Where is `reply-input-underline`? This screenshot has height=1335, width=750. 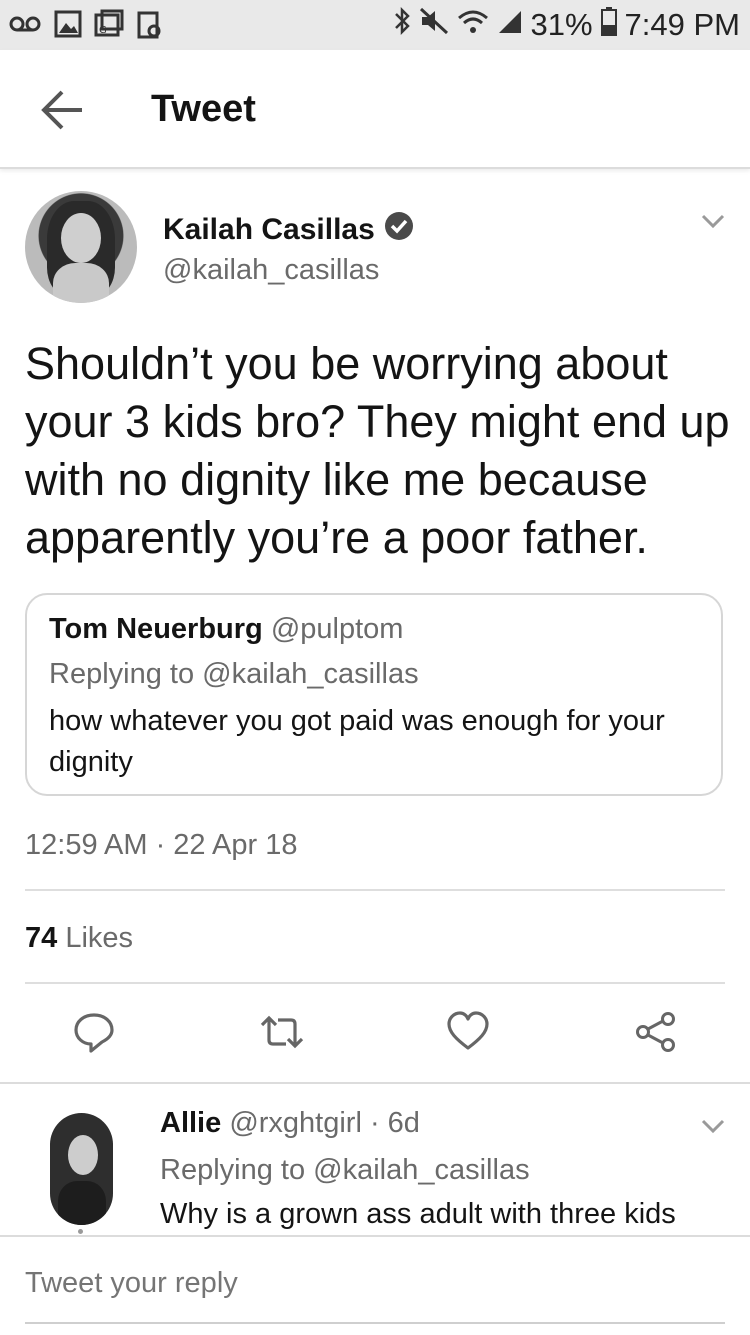
reply-input-underline is located at coordinates (375, 1323).